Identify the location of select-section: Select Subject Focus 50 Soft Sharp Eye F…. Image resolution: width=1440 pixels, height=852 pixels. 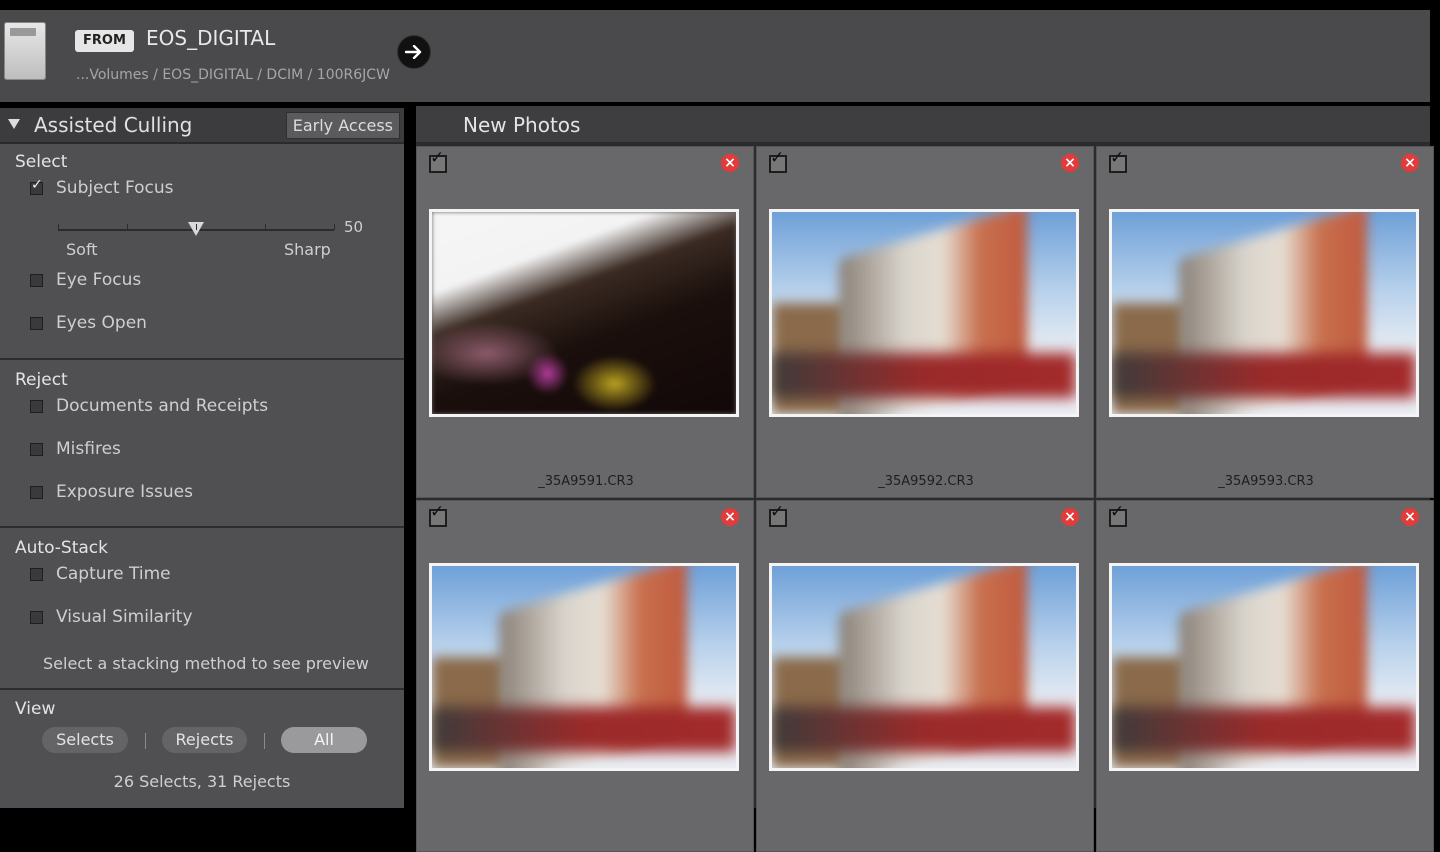
(202, 252).